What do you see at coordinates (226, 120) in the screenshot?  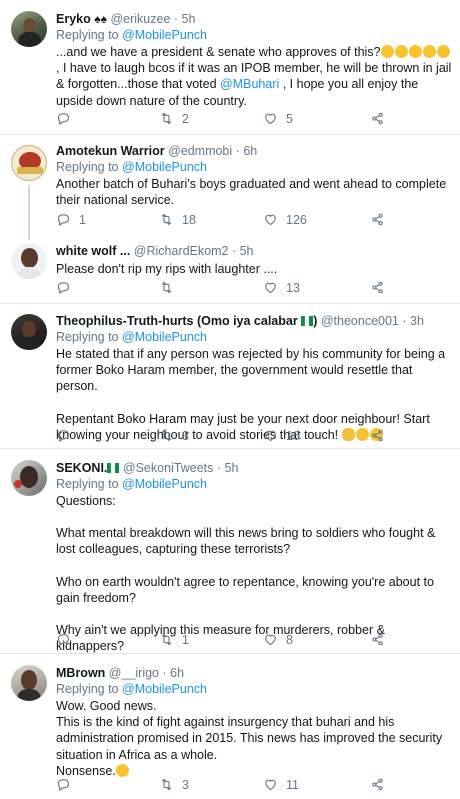 I see `tweet-actions: 2 5` at bounding box center [226, 120].